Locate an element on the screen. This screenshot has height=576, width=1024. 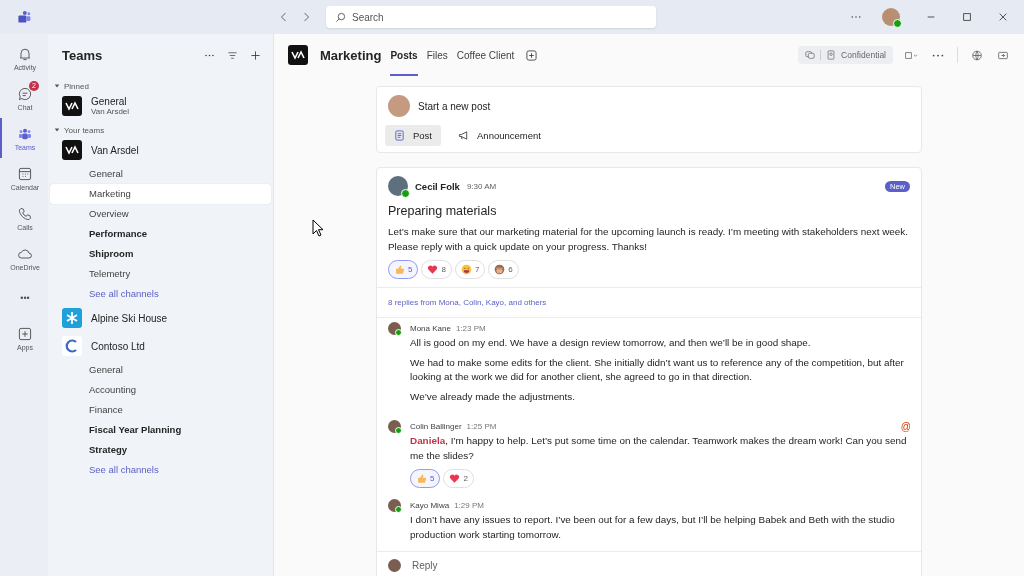
laughing-face-icon is located at coordinates (466, 269).